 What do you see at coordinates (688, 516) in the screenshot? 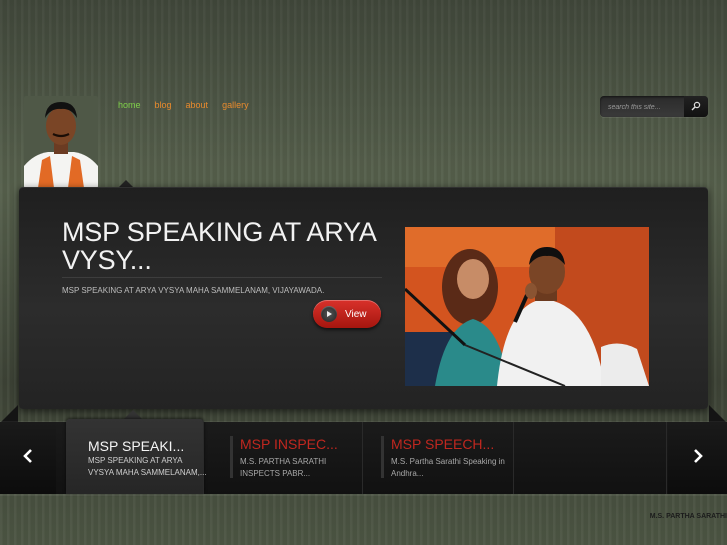
I see `footer-text: M.S. PARTHA SARATHI` at bounding box center [688, 516].